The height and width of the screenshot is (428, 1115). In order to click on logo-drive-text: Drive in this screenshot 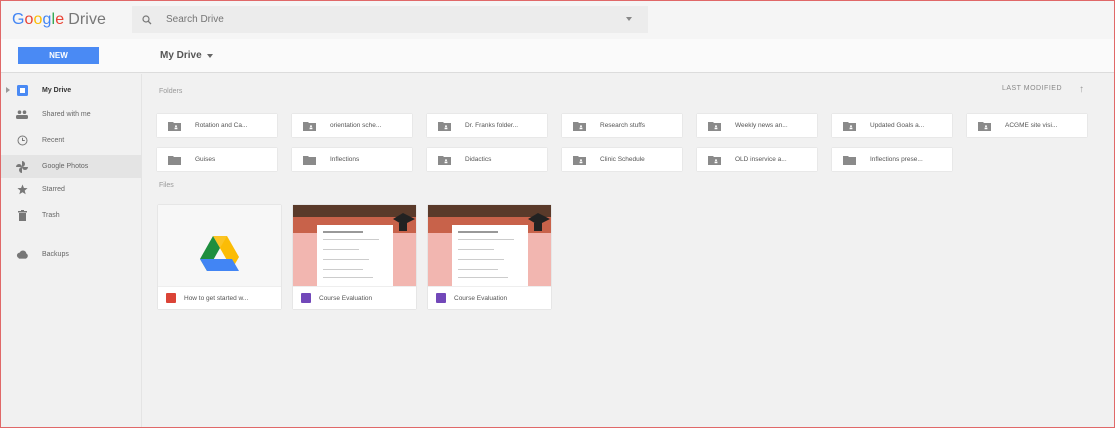, I will do `click(87, 19)`.